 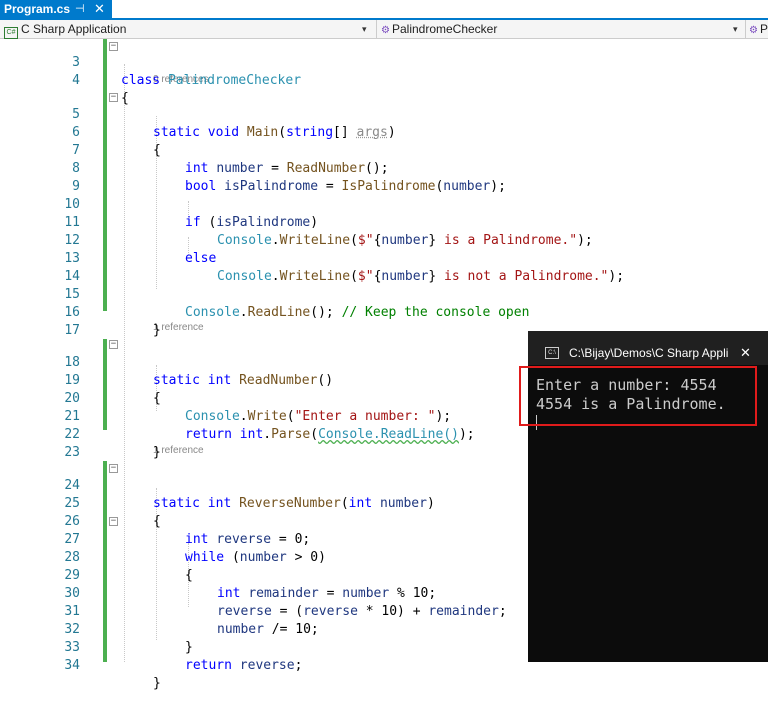 I want to click on tab-program-cs: Program.cs ⊣ ✕, so click(x=56, y=9).